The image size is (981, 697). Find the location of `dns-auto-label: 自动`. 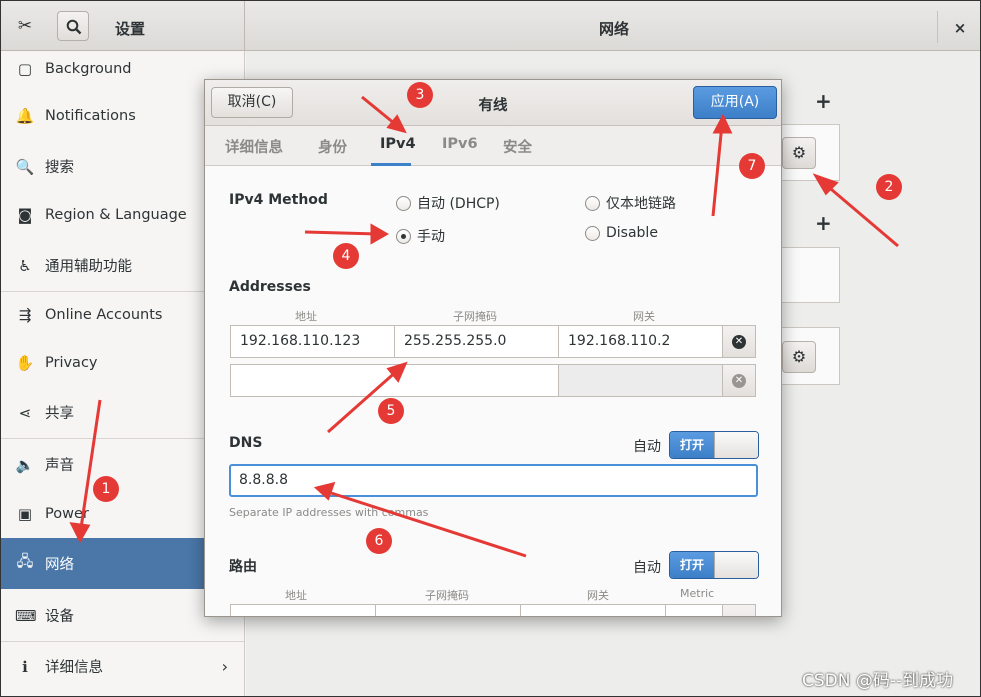

dns-auto-label: 自动 is located at coordinates (647, 447).